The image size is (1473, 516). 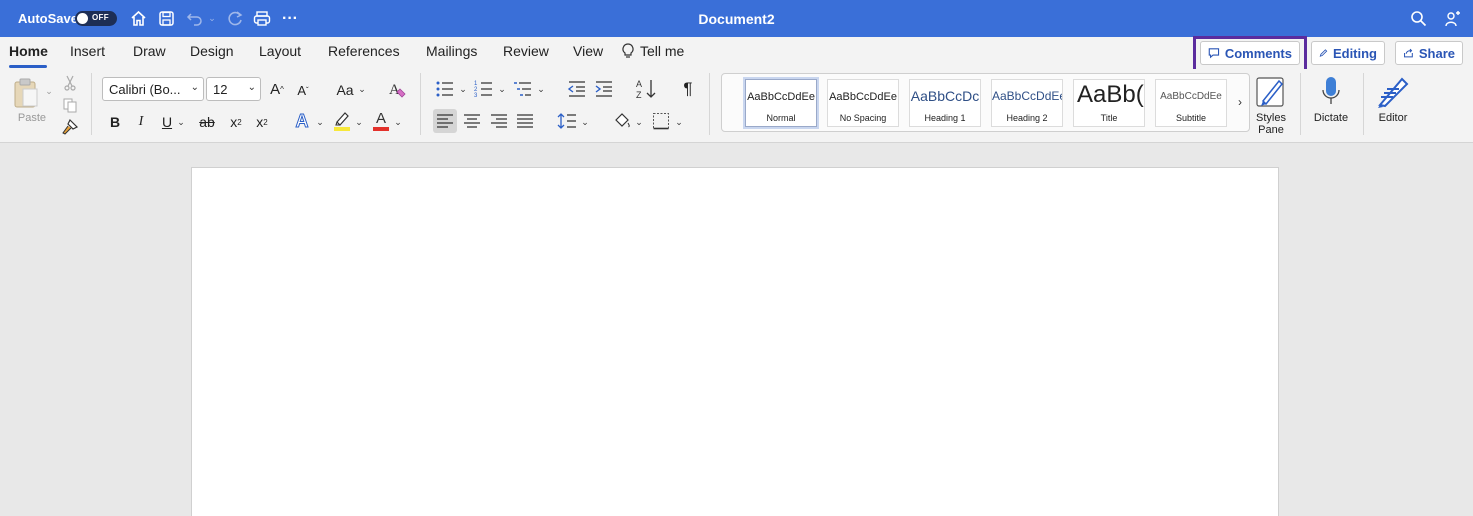 What do you see at coordinates (781, 103) in the screenshot?
I see `style-normal: AaBbCcDdEe Normal` at bounding box center [781, 103].